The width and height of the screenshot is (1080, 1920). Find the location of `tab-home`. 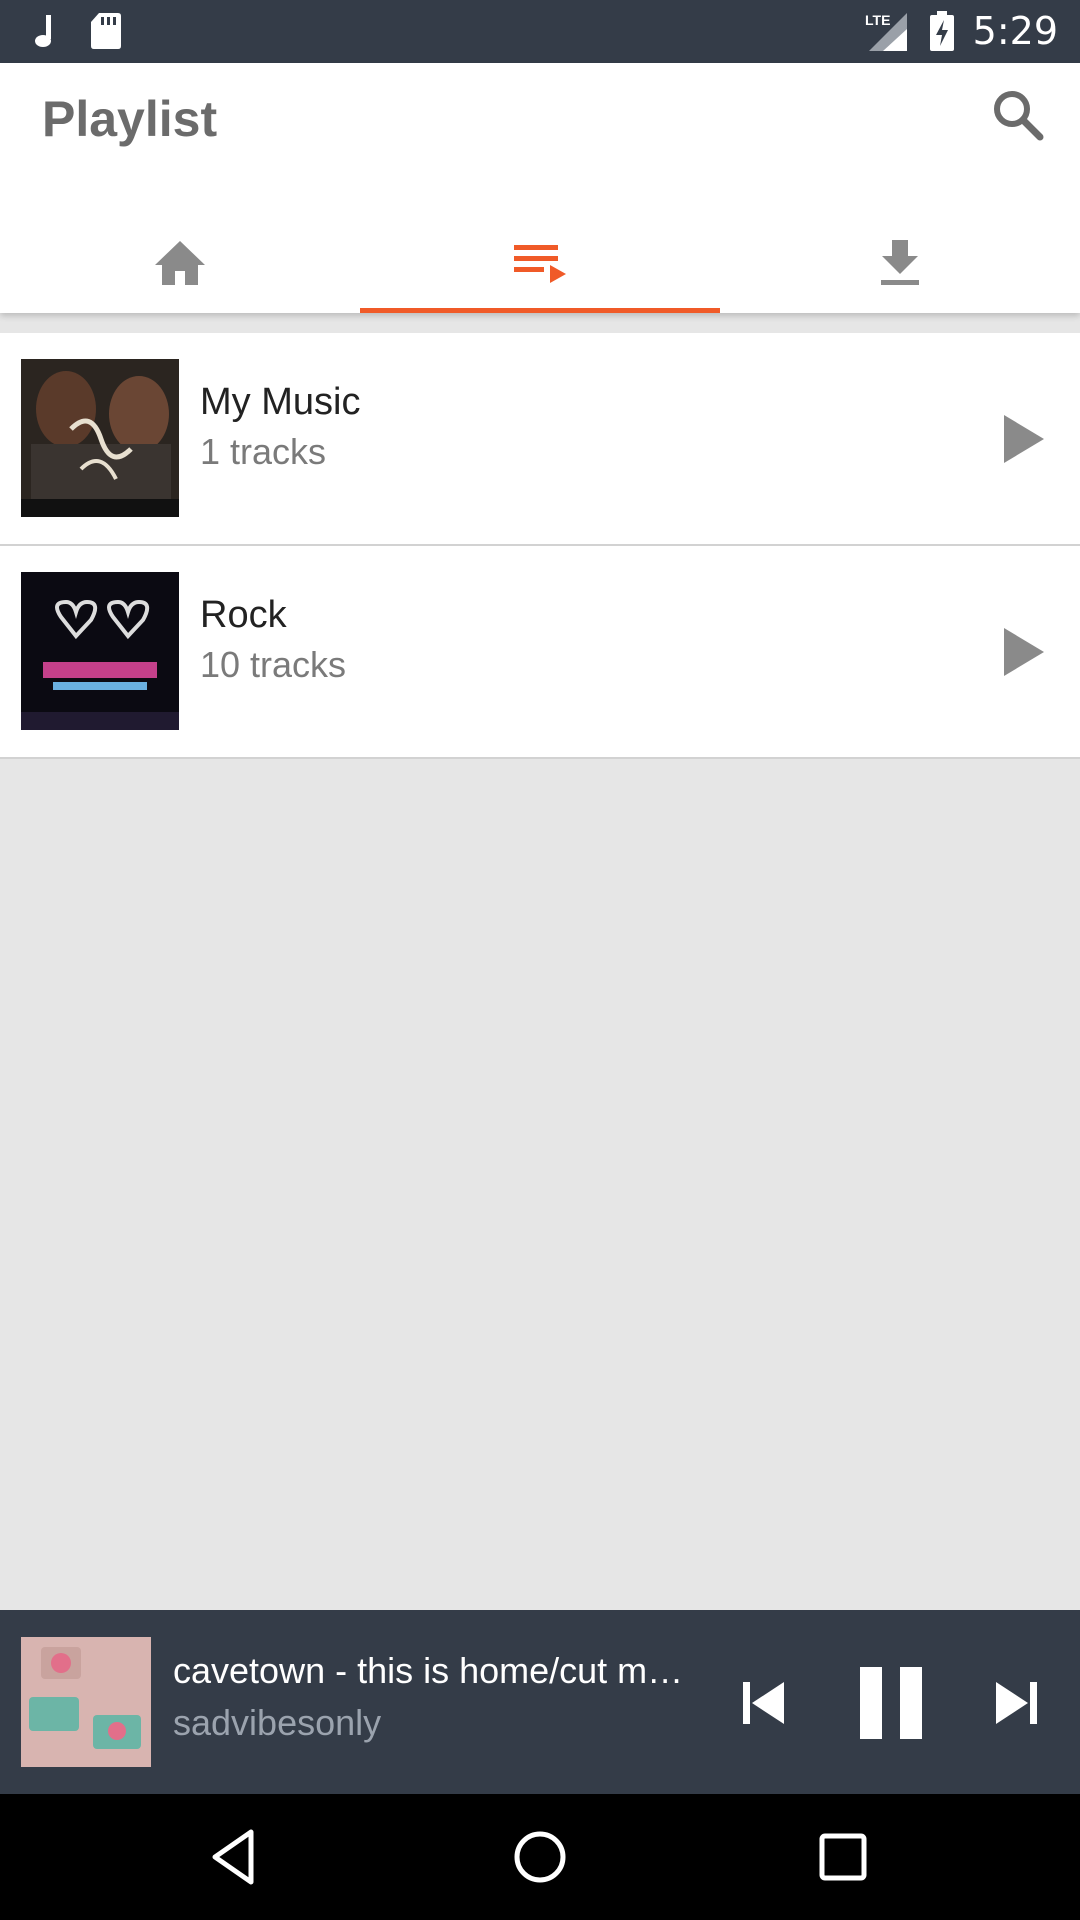

tab-home is located at coordinates (180, 263).